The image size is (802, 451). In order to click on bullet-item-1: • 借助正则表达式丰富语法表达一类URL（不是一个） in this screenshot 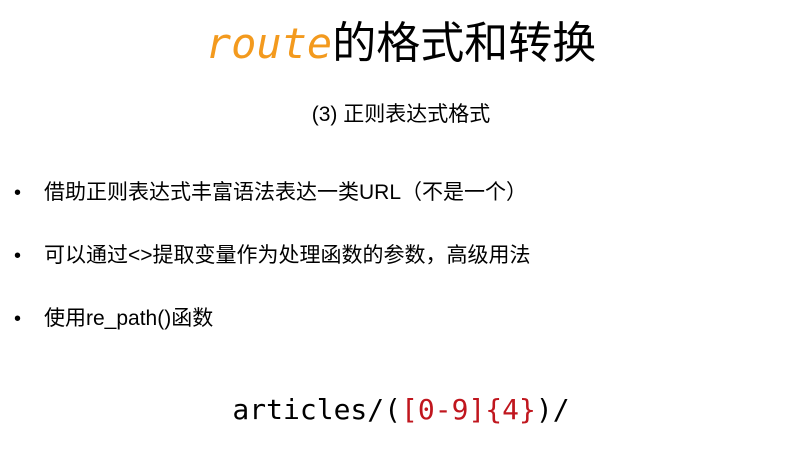, I will do `click(270, 193)`.